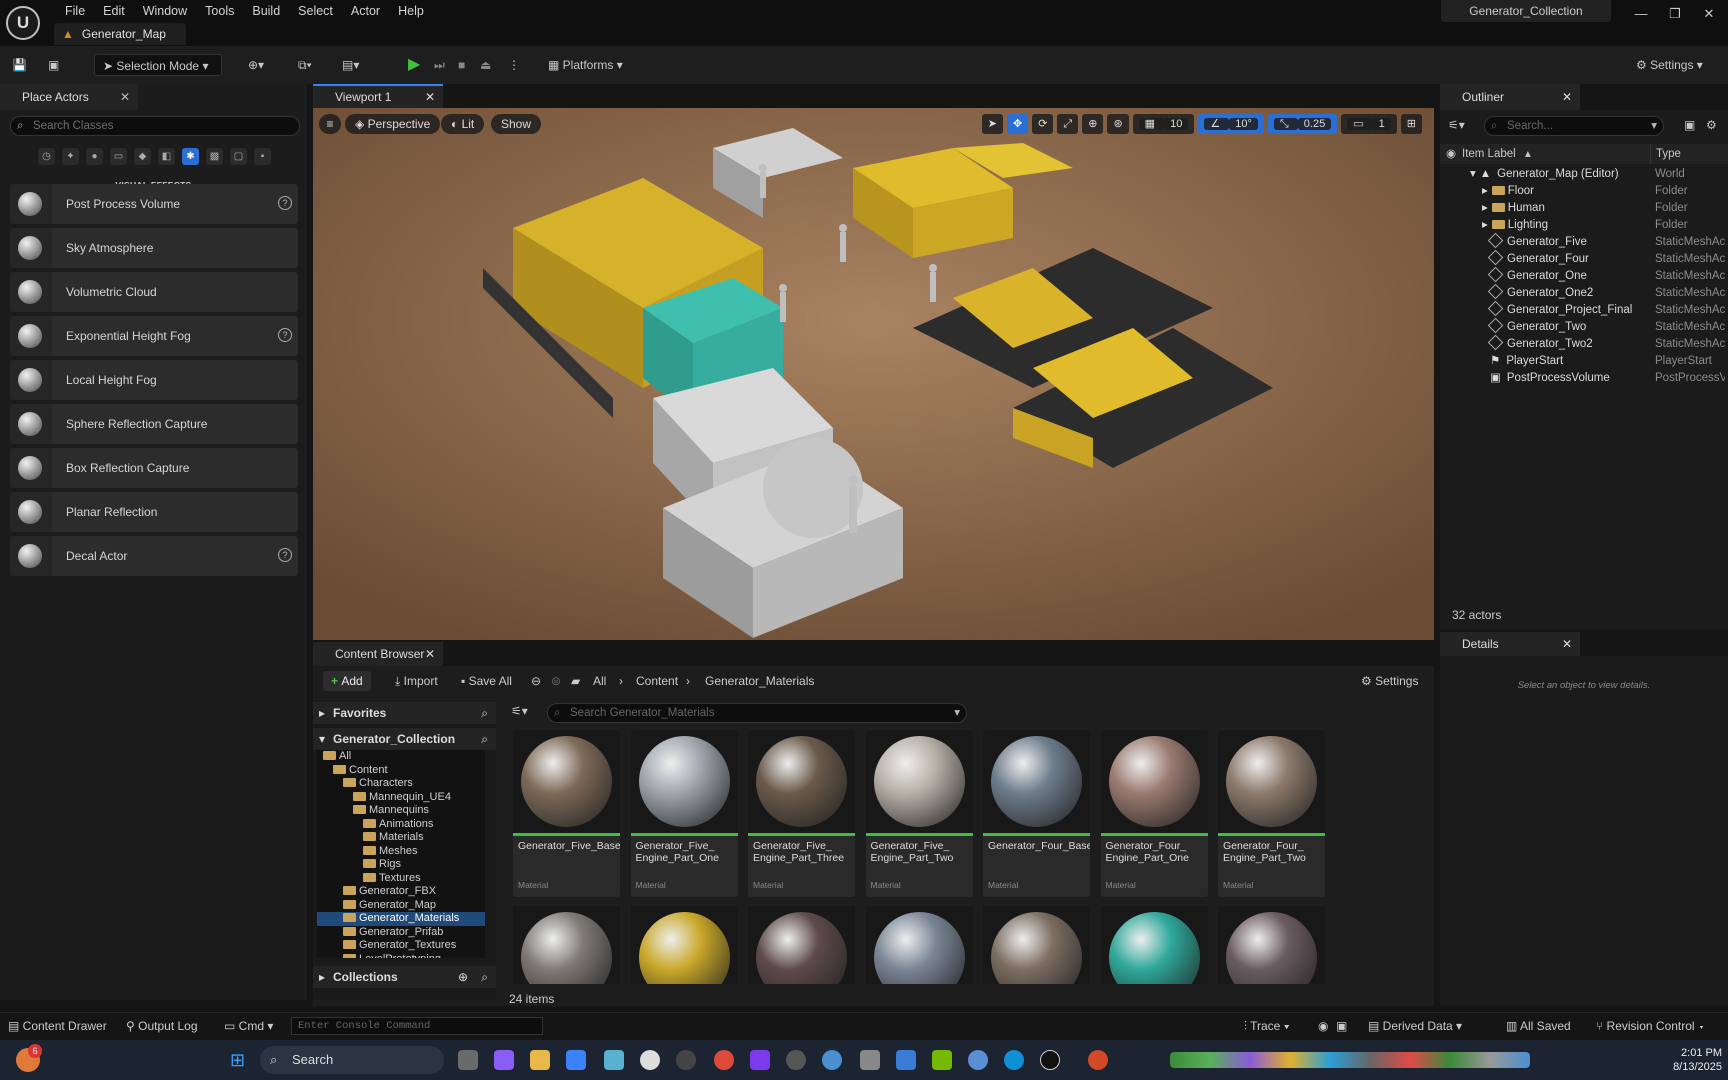 The height and width of the screenshot is (1080, 1728). Describe the element at coordinates (1584, 343) in the screenshot. I see `outliner-row: Generator_Two2 StaticMeshAc` at that location.